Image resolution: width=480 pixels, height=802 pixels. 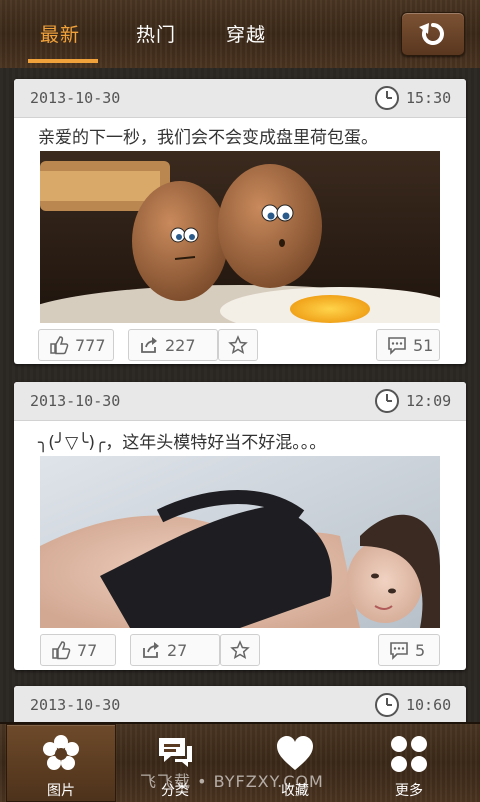 I want to click on like-count: 777, so click(x=90, y=345).